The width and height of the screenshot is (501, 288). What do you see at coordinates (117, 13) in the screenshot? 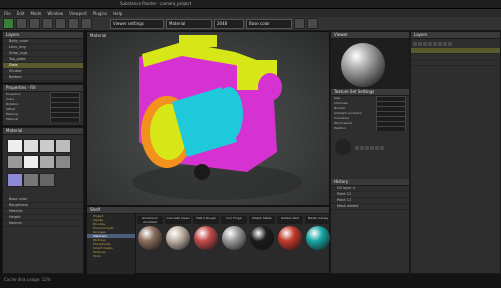
I see `menu-help: Help` at bounding box center [117, 13].